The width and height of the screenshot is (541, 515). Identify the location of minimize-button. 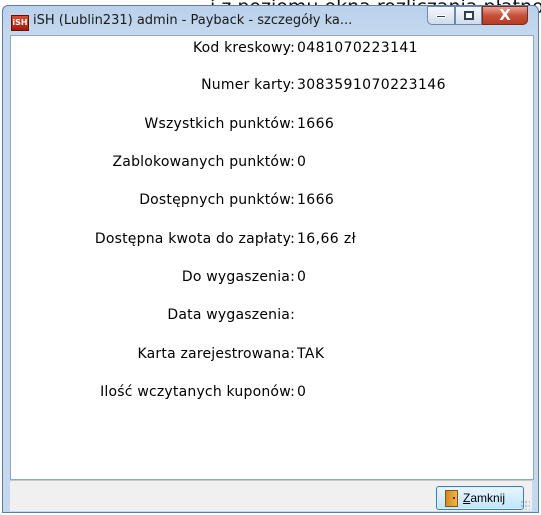
(441, 15).